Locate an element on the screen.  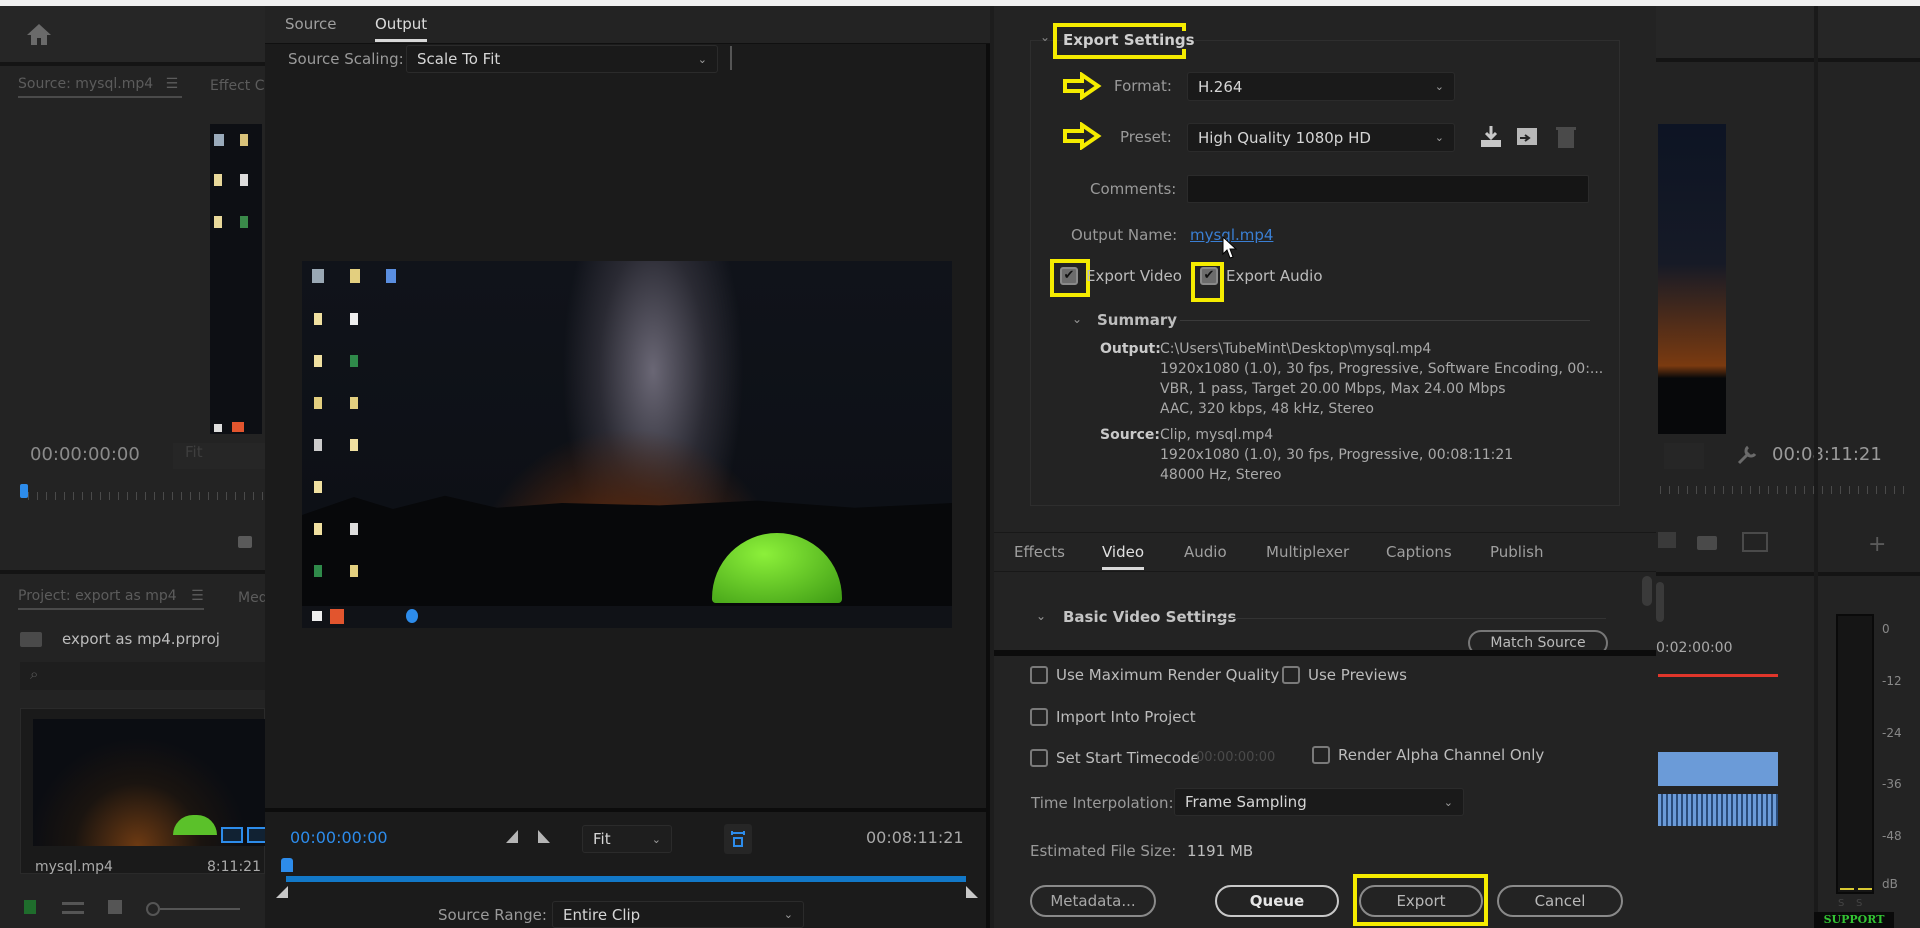
source-panel-tab: Source: mysql.mp4 ☰ is located at coordinates (100, 87).